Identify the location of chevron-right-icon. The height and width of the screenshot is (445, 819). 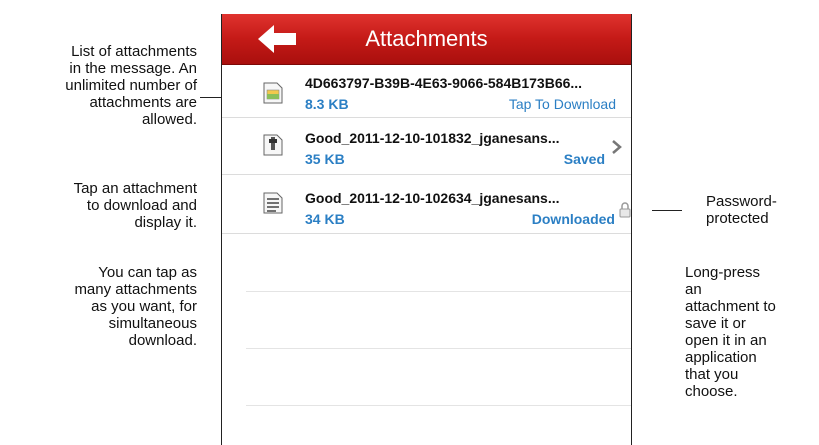
(617, 147).